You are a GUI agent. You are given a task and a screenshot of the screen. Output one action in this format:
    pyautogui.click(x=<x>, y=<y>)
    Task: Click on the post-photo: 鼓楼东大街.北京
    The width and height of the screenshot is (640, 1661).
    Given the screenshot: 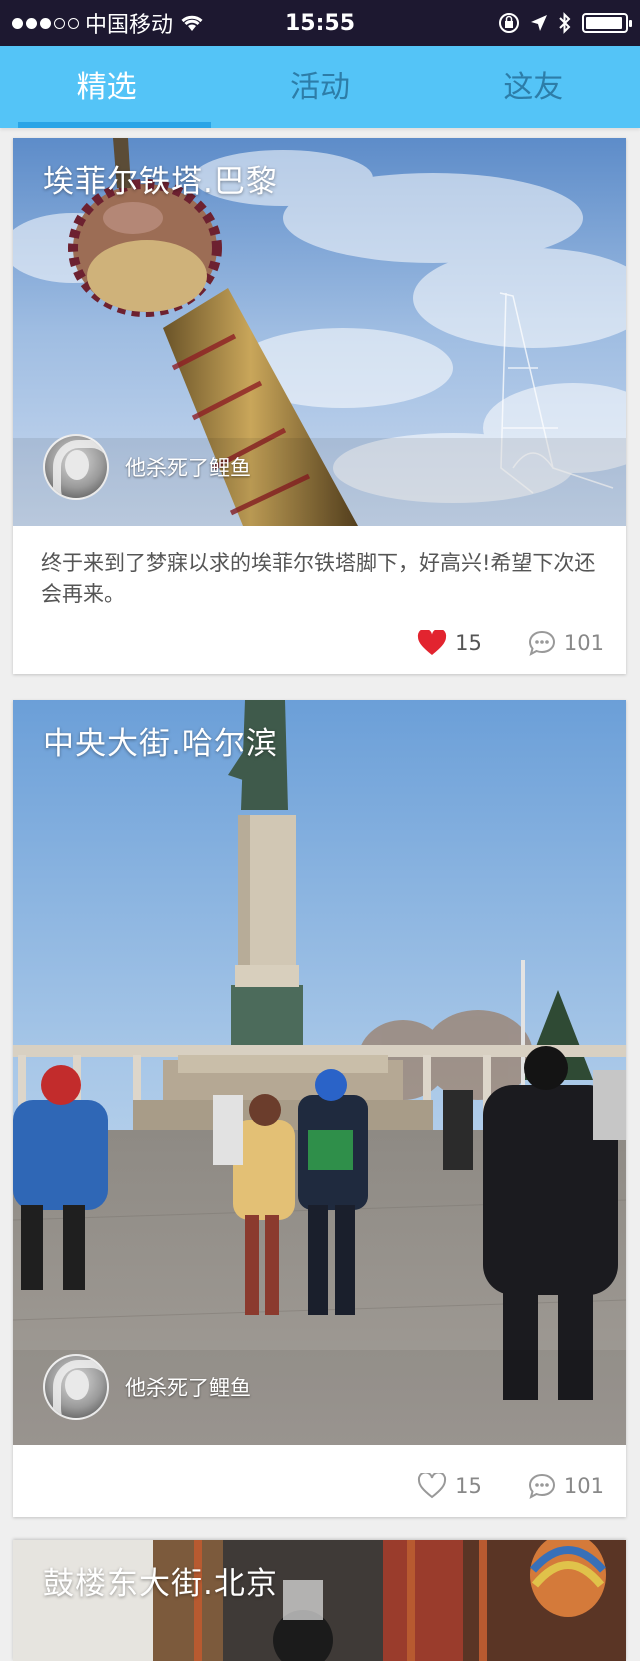 What is the action you would take?
    pyautogui.click(x=319, y=1600)
    